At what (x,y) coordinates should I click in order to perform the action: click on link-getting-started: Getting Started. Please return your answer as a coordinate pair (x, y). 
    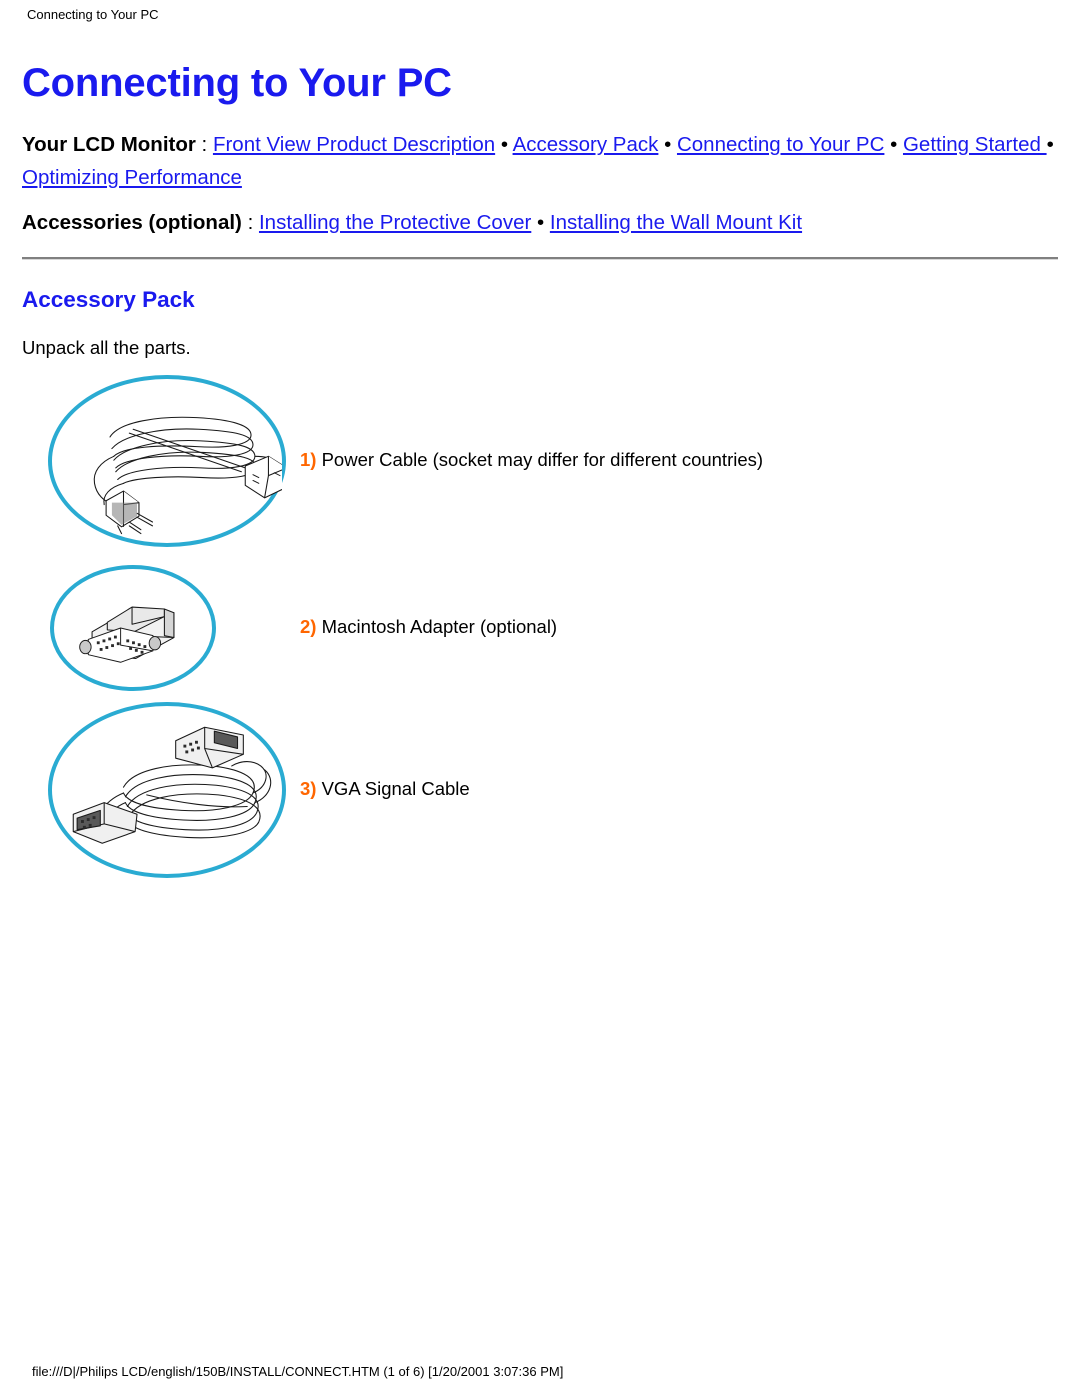
    Looking at the image, I should click on (975, 144).